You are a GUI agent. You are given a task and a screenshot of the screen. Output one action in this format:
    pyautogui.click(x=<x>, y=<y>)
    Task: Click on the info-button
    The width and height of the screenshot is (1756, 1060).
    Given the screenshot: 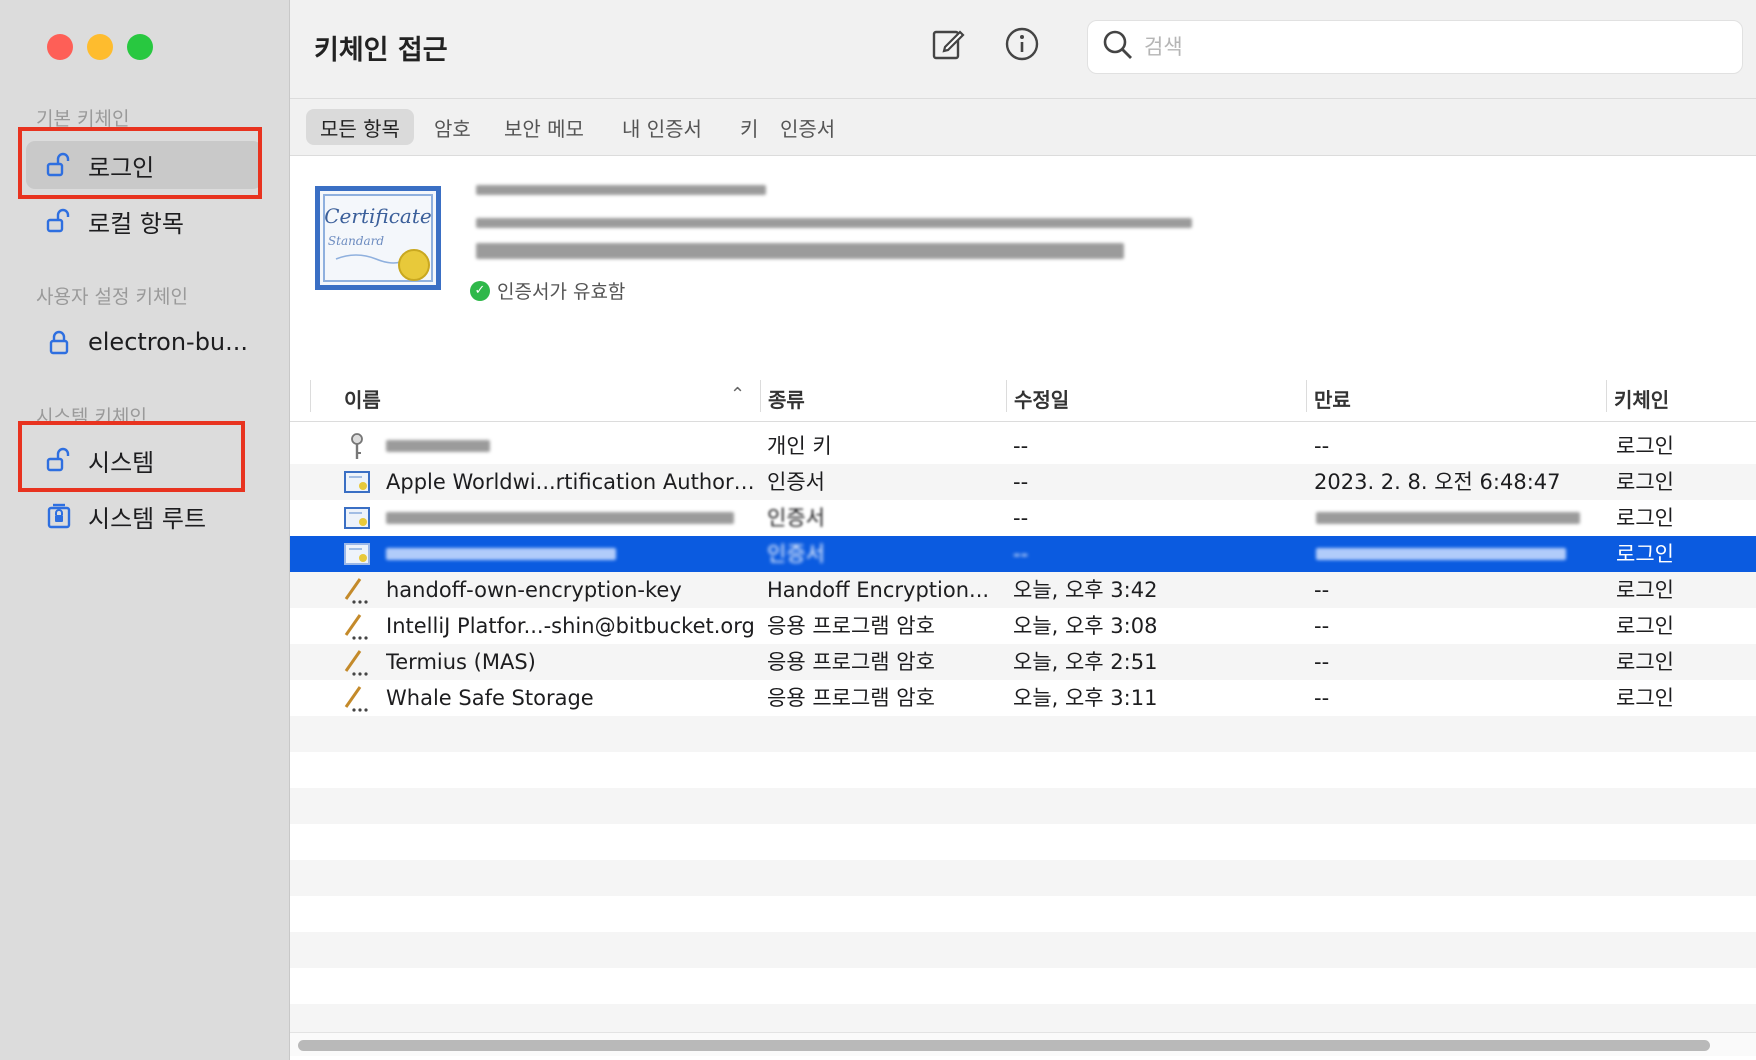 What is the action you would take?
    pyautogui.click(x=1022, y=46)
    